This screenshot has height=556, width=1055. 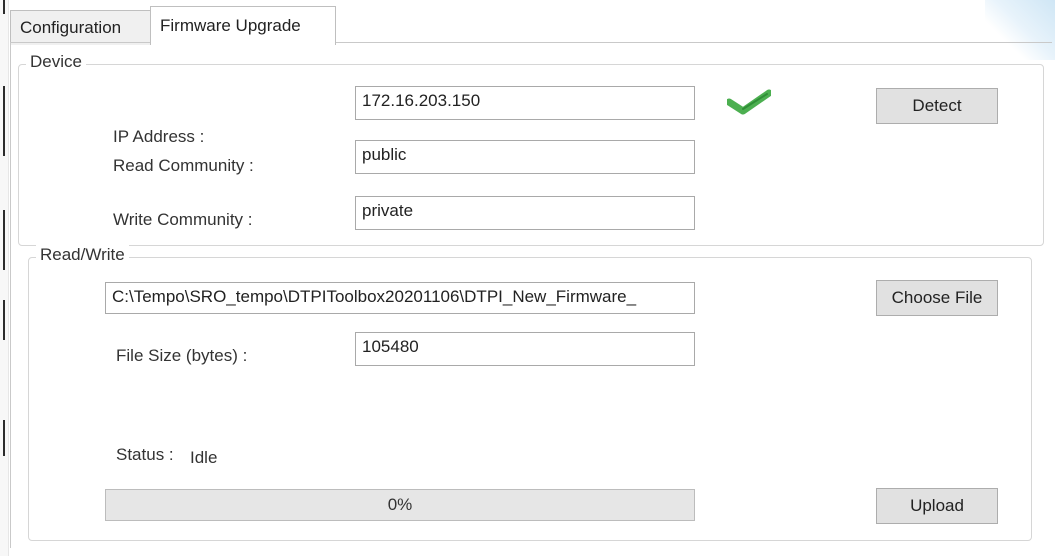 I want to click on read-community-label: Read Community :, so click(x=183, y=165).